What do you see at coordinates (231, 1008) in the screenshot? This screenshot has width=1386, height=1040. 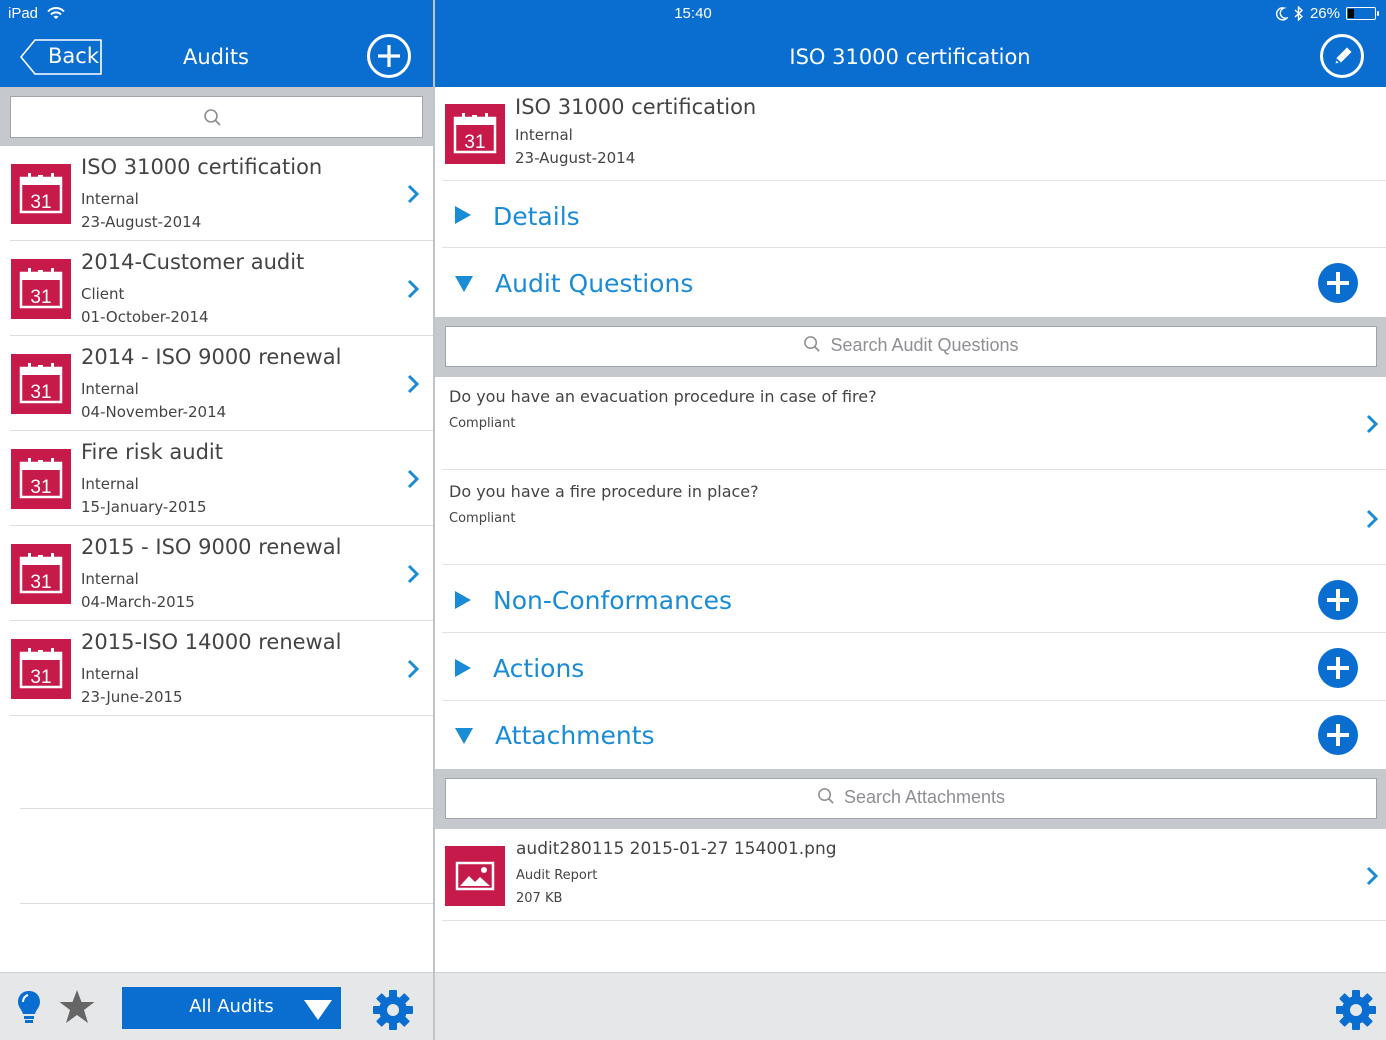 I see `all-audits-dropdown: All Audits` at bounding box center [231, 1008].